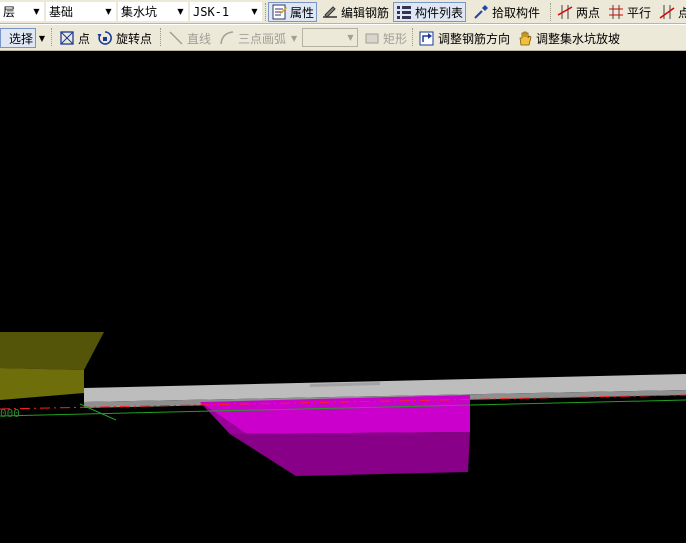  I want to click on arc-icon, so click(227, 38).